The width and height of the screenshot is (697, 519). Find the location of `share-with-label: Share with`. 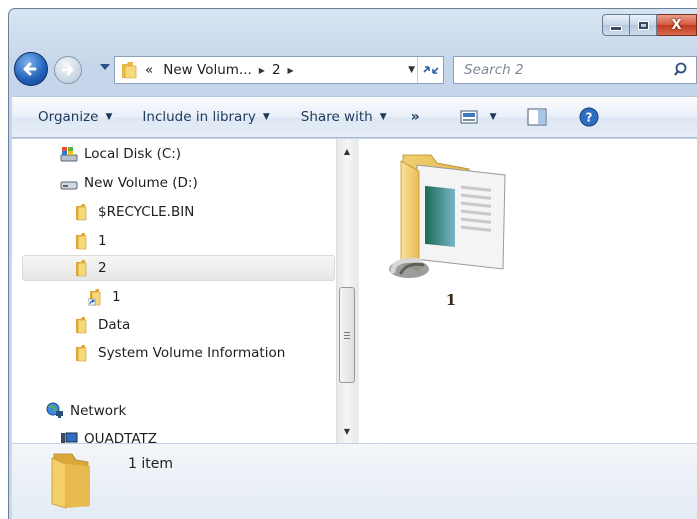

share-with-label: Share with is located at coordinates (336, 117).